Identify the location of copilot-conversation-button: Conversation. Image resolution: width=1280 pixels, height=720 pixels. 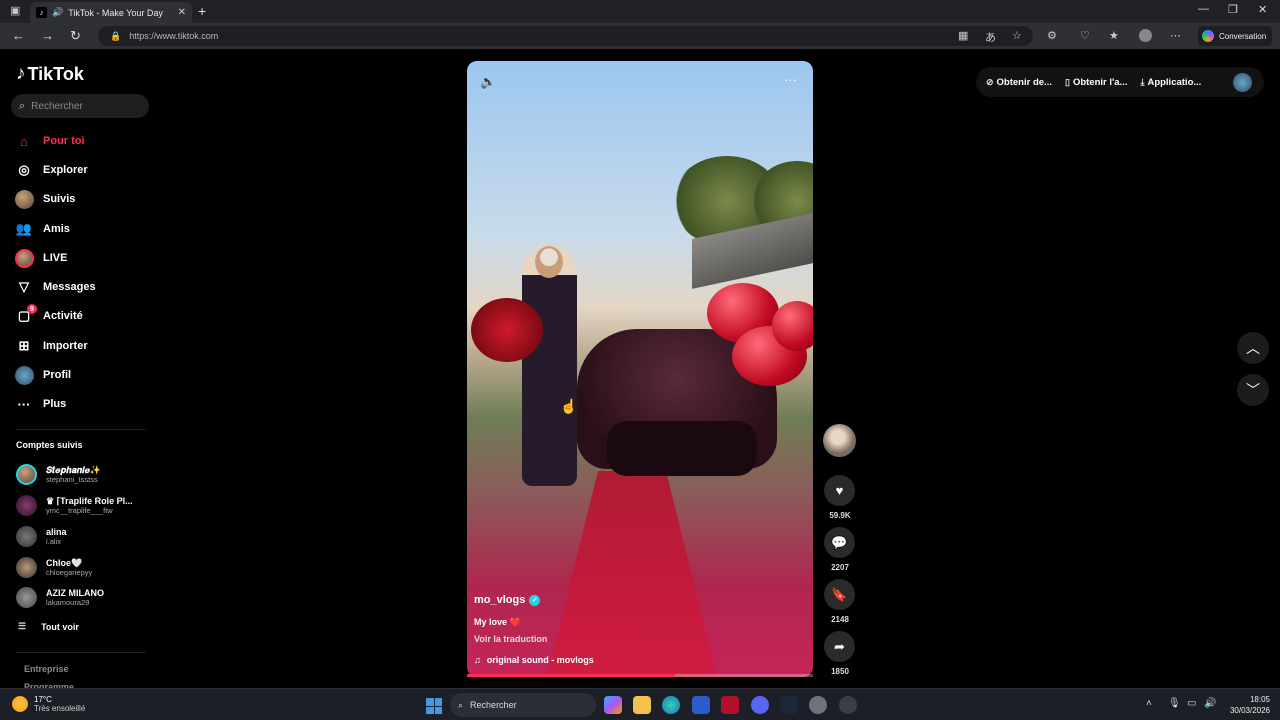
(1235, 36).